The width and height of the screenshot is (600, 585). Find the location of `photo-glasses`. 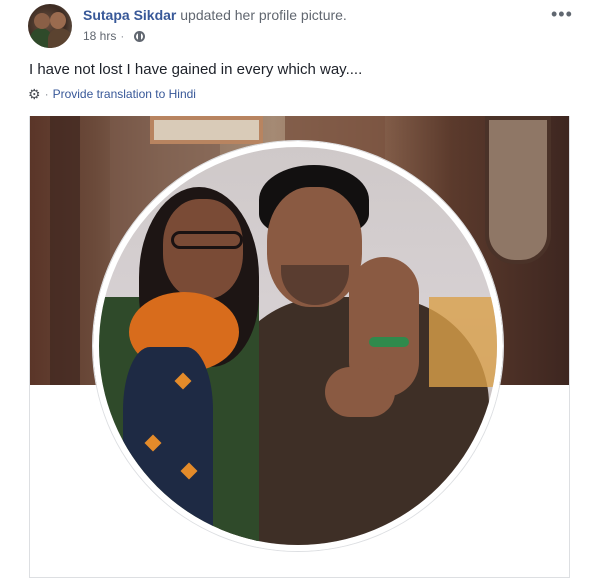

photo-glasses is located at coordinates (207, 240).